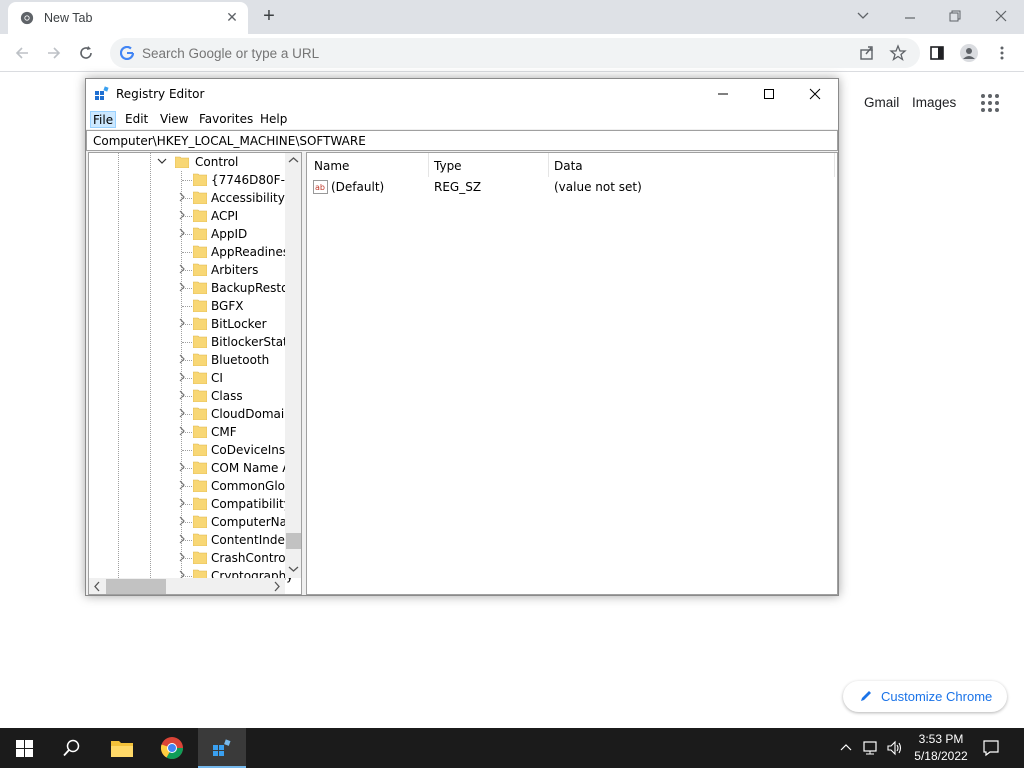  What do you see at coordinates (238, 360) in the screenshot?
I see `tree-item: Bluetooth` at bounding box center [238, 360].